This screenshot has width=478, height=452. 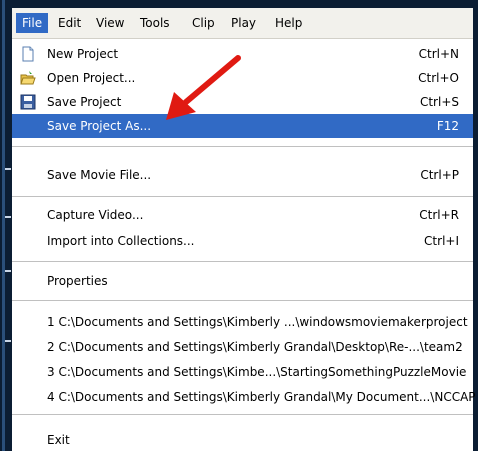 I want to click on open-folder-icon, so click(x=28, y=78).